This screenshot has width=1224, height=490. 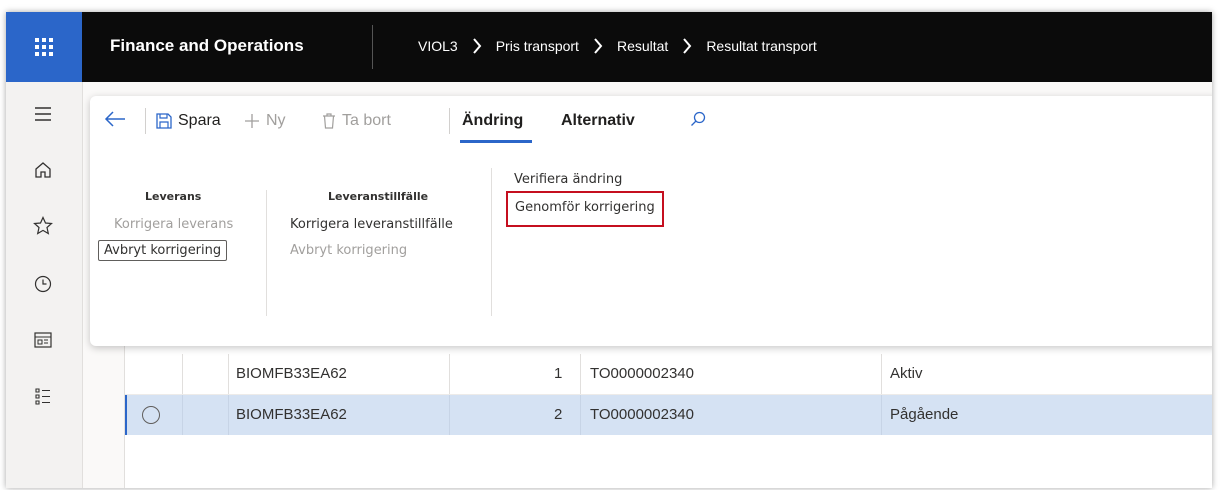 What do you see at coordinates (371, 224) in the screenshot?
I see `korrigera-leveranstillfalle-button: Korrigera leveranstillfälle` at bounding box center [371, 224].